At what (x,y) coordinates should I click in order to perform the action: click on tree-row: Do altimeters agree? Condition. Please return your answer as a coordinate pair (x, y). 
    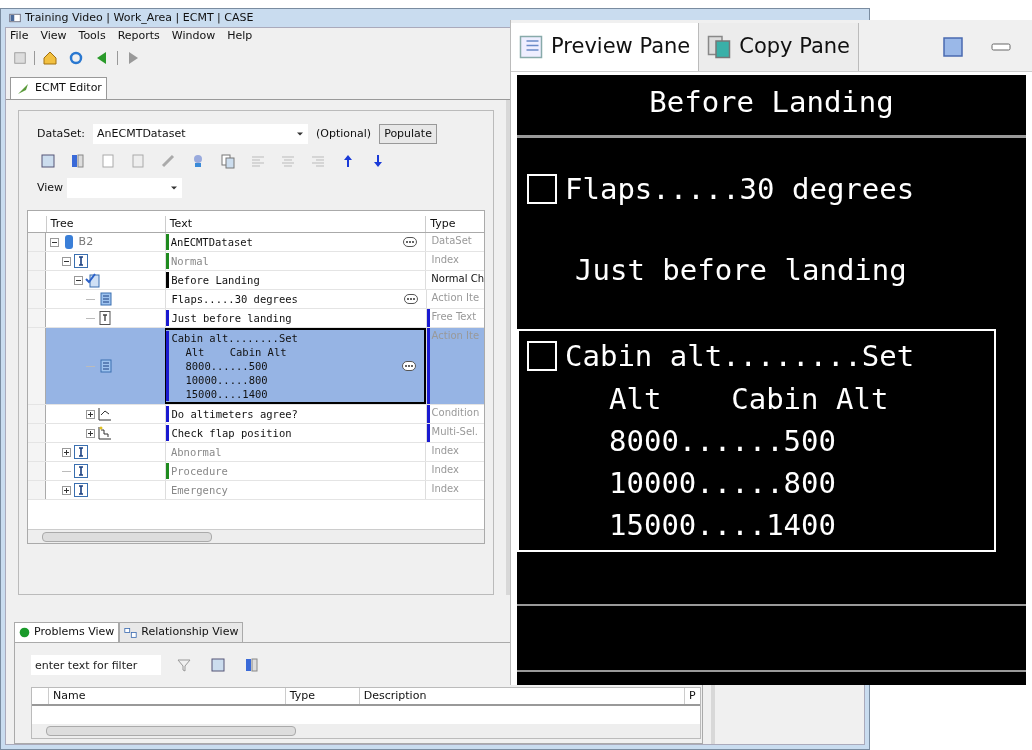
    Looking at the image, I should click on (256, 414).